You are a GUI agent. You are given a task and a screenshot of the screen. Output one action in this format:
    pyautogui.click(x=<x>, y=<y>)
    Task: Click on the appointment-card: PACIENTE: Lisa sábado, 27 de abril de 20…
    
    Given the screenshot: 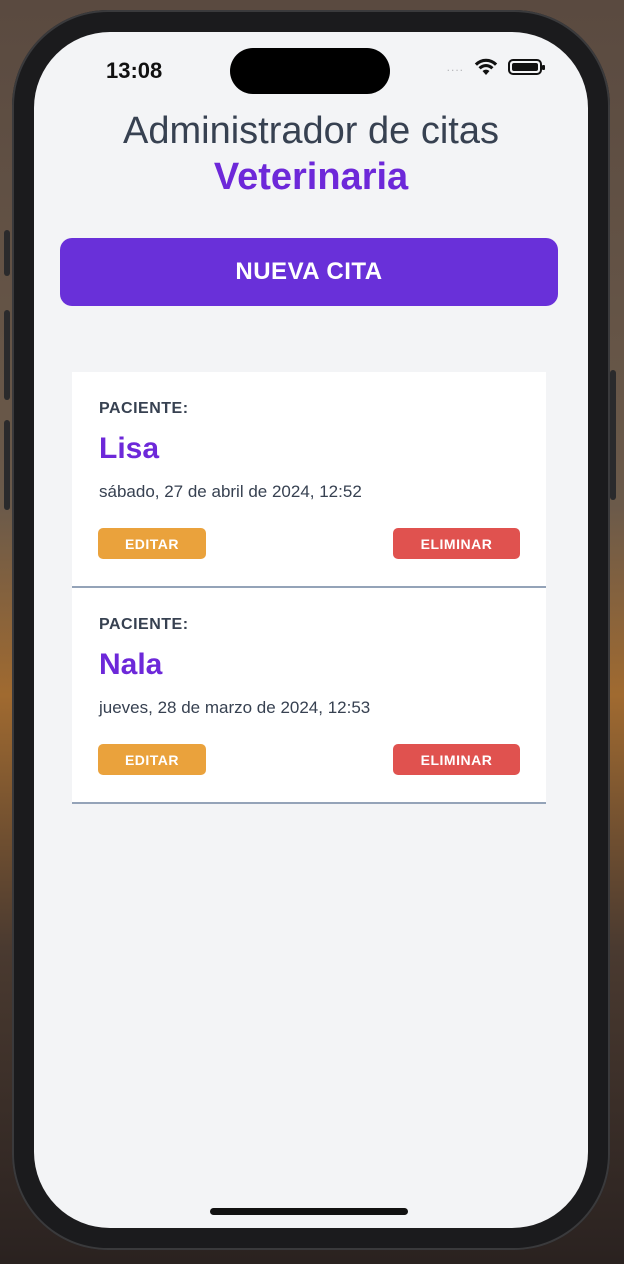 What is the action you would take?
    pyautogui.click(x=309, y=480)
    